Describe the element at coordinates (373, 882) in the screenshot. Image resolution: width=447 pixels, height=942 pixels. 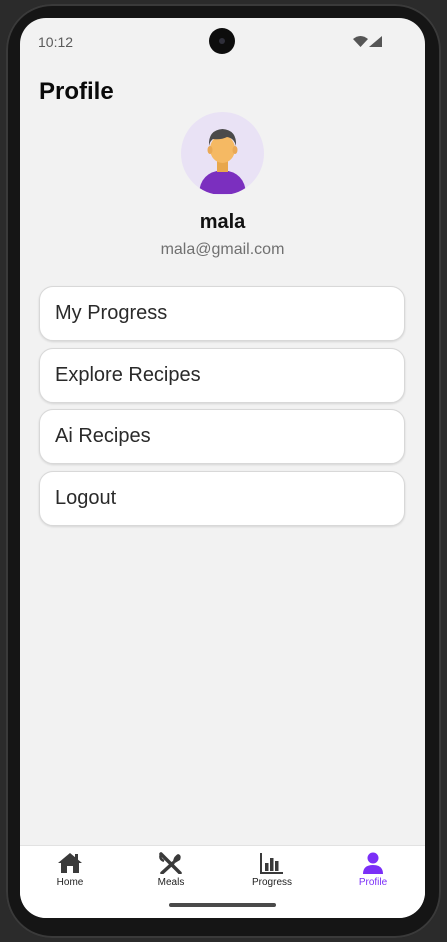
I see `nav-profile-label: Profile` at that location.